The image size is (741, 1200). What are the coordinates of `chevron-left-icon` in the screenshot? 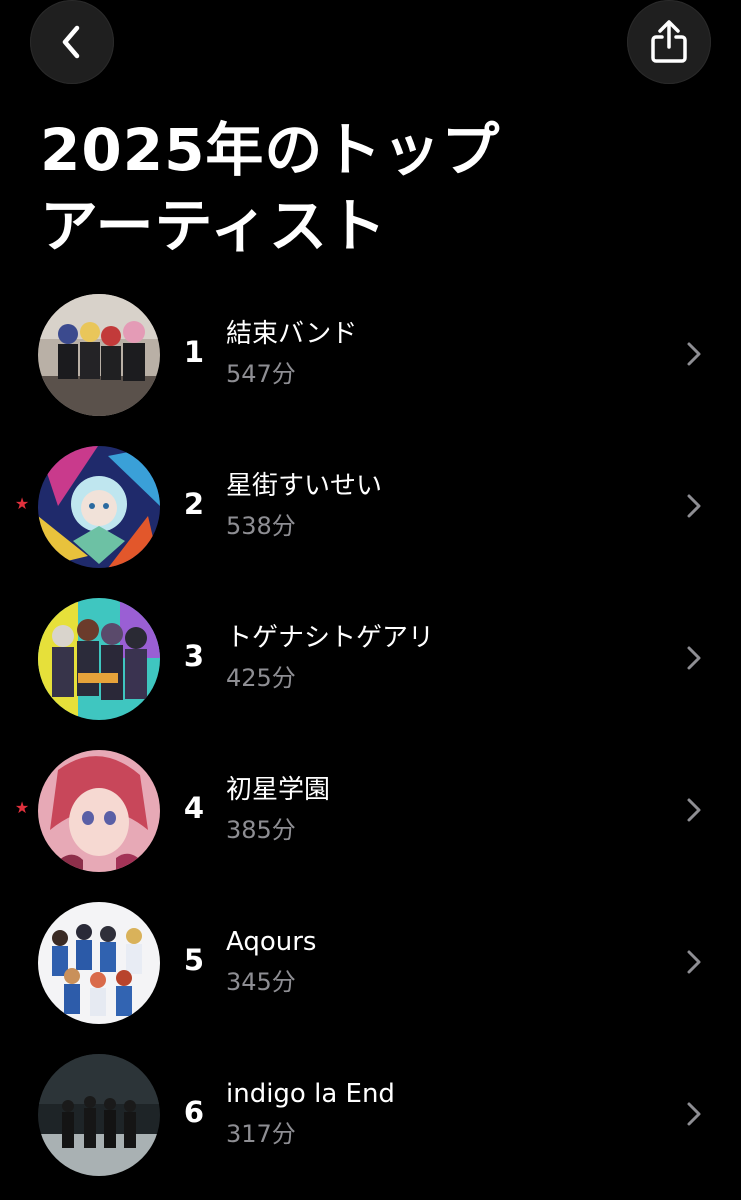 It's located at (72, 42).